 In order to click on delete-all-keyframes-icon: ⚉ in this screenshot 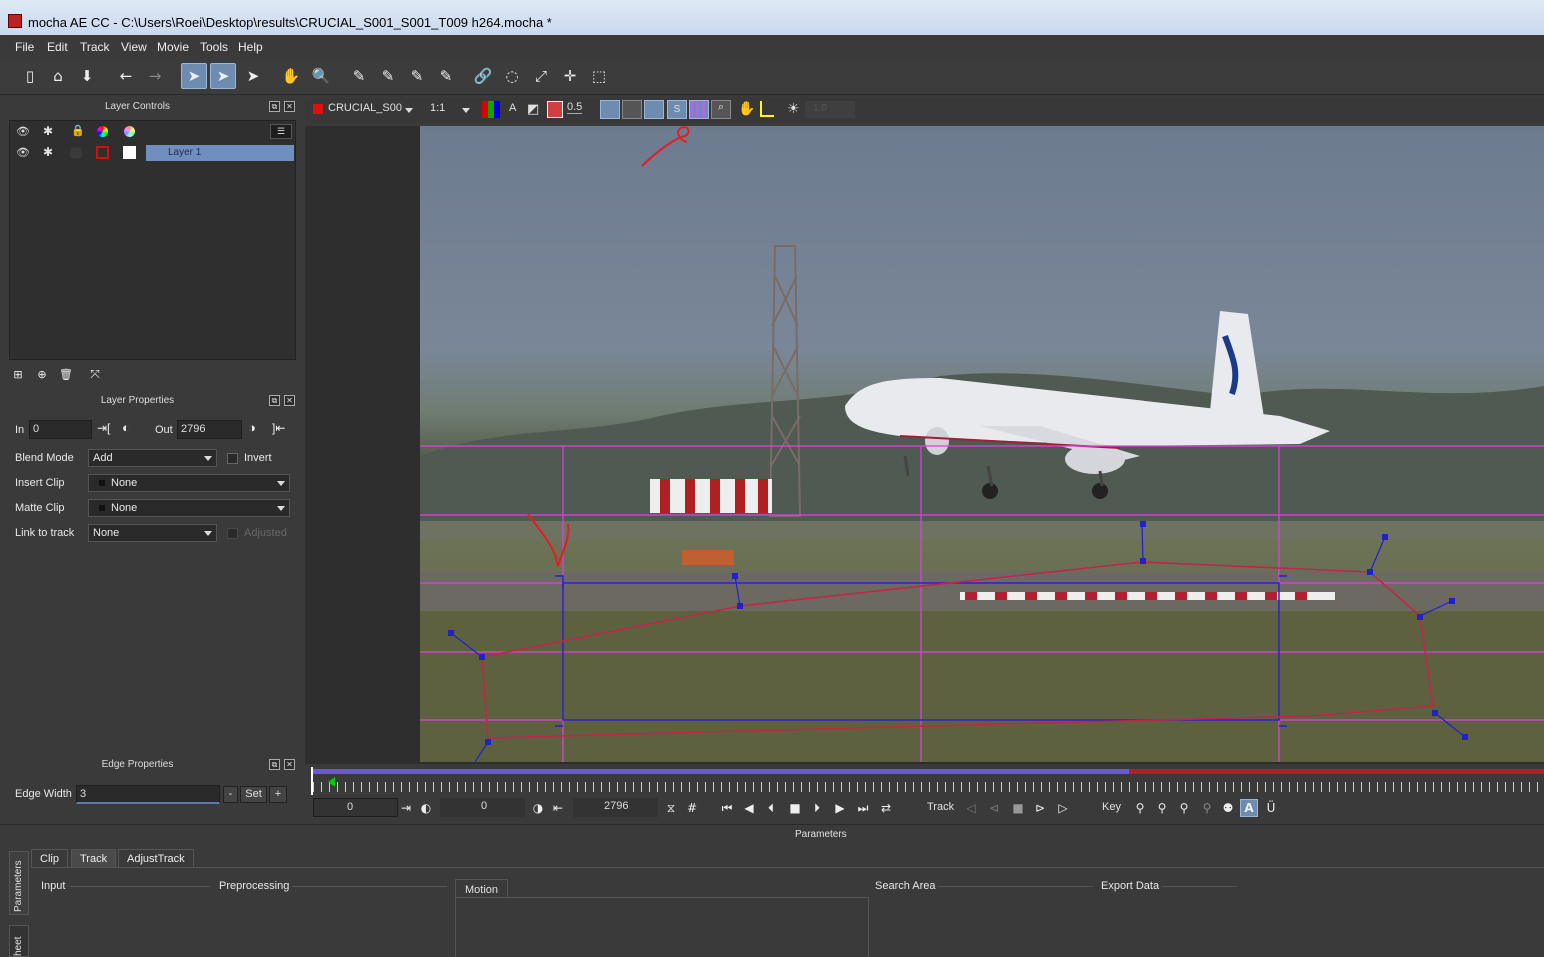, I will do `click(1228, 808)`.